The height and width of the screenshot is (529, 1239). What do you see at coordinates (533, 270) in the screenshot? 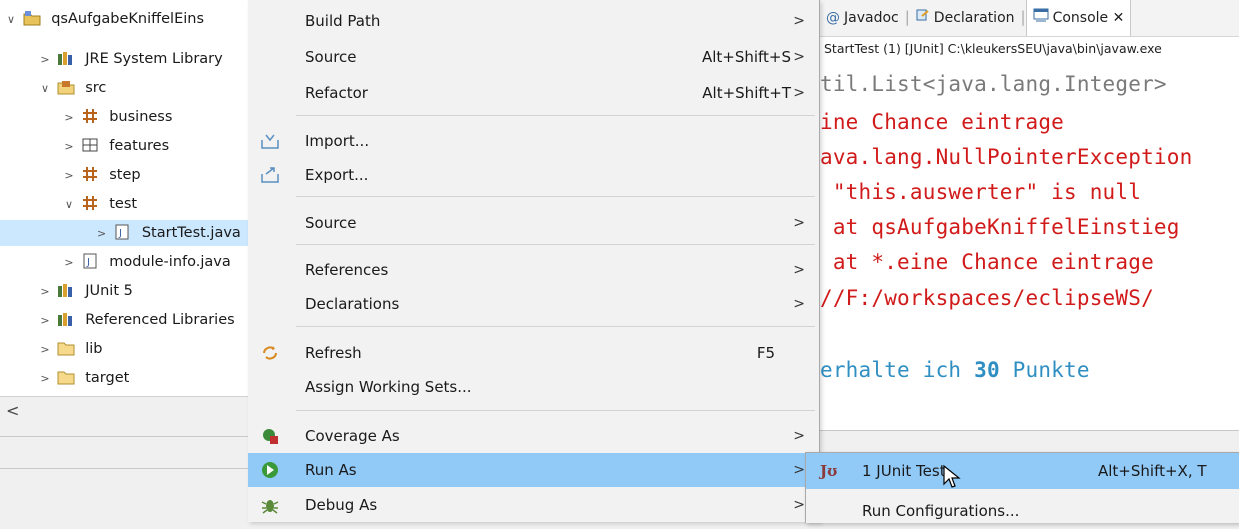
I see `menu-item-references: References >` at bounding box center [533, 270].